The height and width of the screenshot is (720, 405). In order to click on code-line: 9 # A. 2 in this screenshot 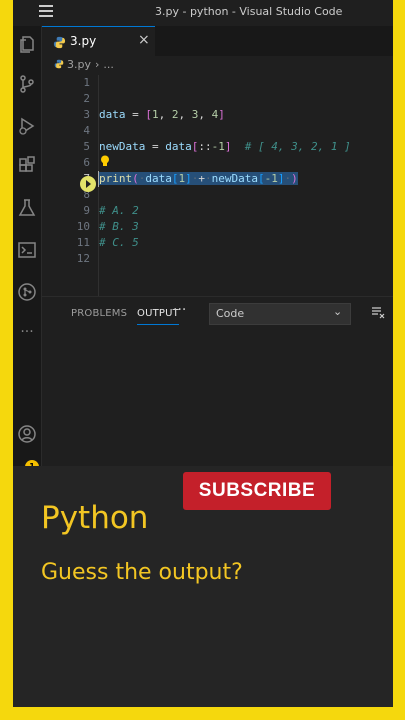, I will do `click(217, 211)`.